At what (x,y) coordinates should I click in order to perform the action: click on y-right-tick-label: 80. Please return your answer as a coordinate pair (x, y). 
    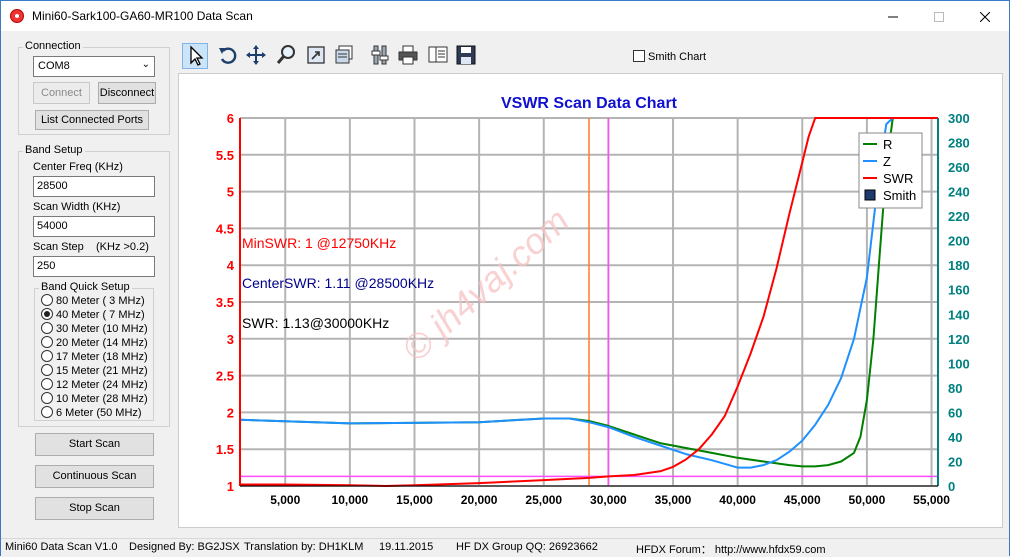
    Looking at the image, I should click on (955, 388).